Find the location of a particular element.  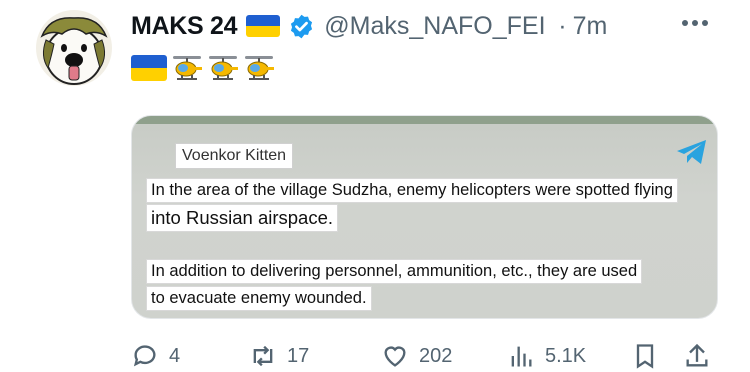

repost-count: 17 is located at coordinates (298, 355).